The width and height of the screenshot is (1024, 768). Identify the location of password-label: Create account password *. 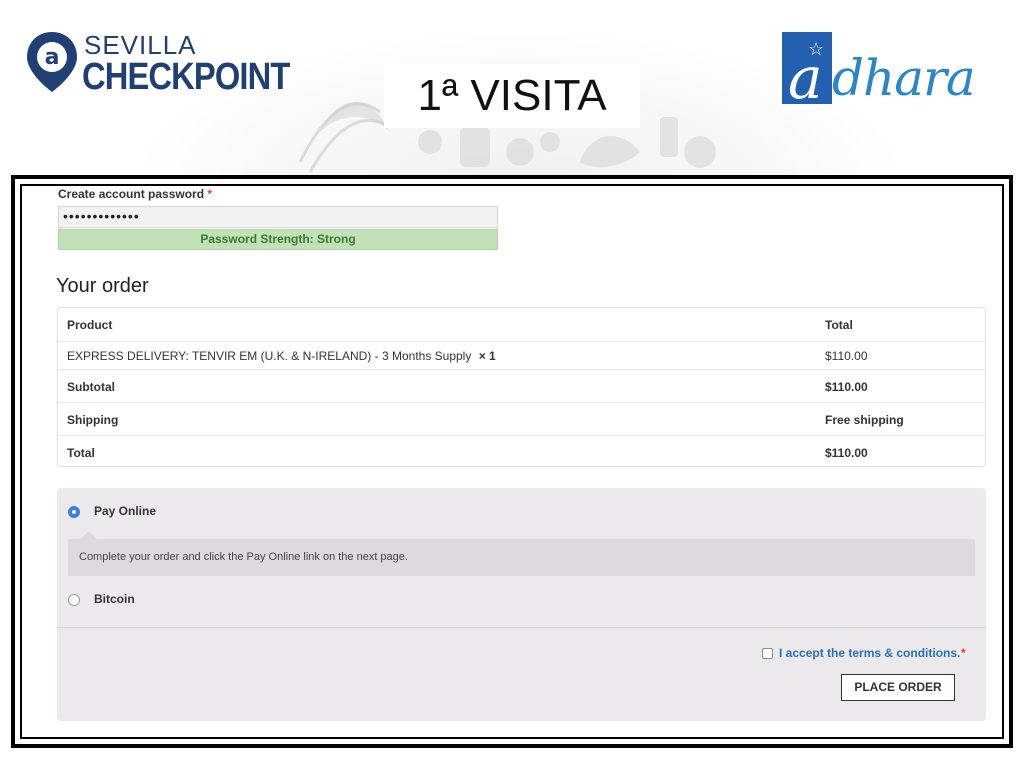
(135, 194).